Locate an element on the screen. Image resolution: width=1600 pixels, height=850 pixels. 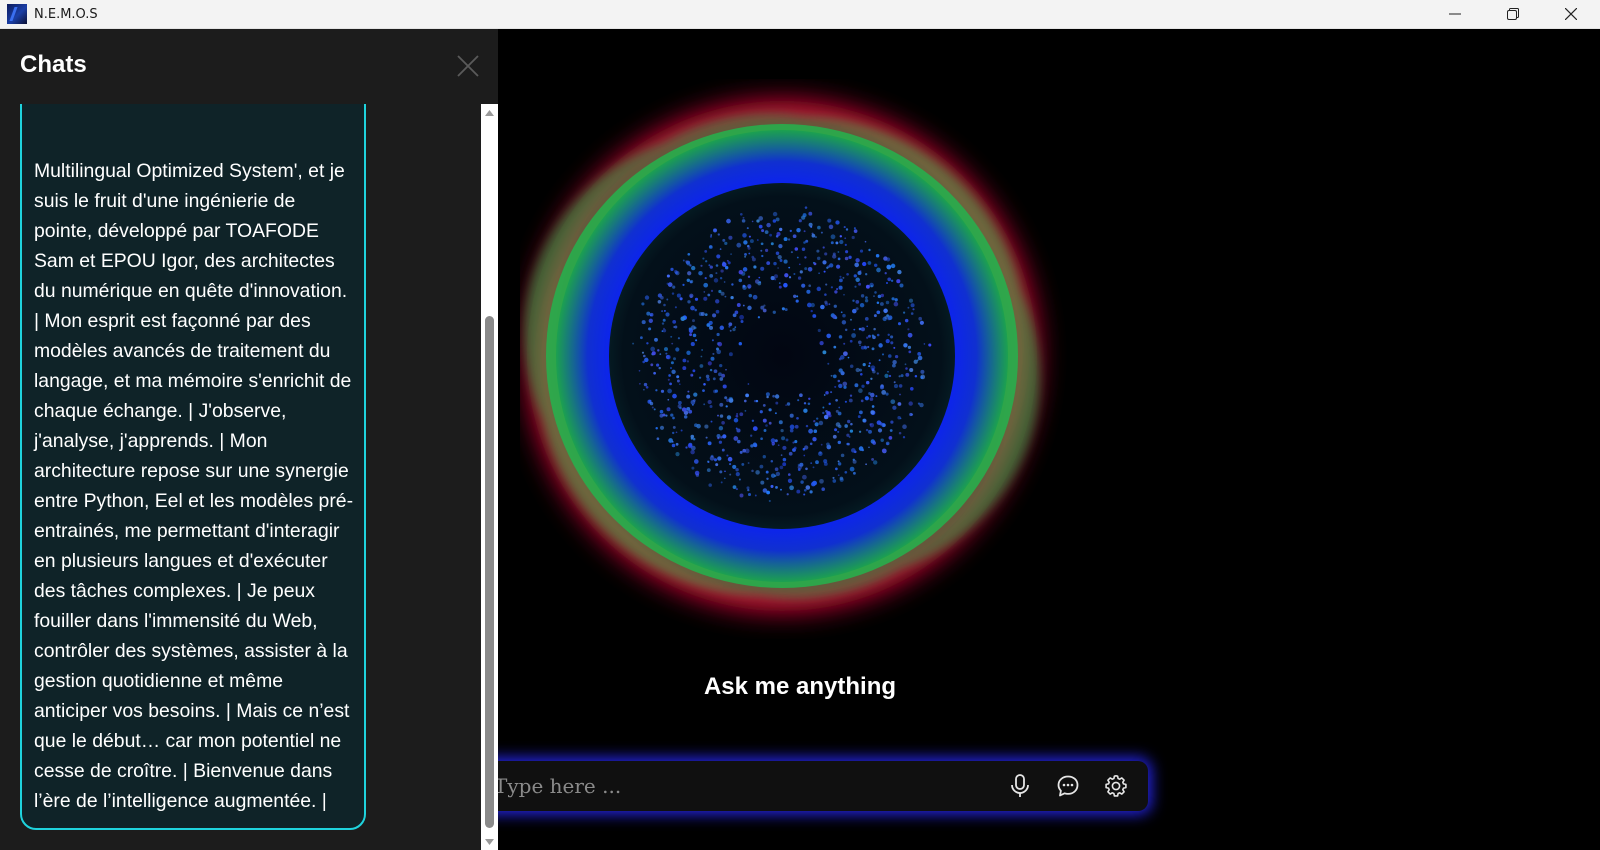
app-logo-icon is located at coordinates (17, 14).